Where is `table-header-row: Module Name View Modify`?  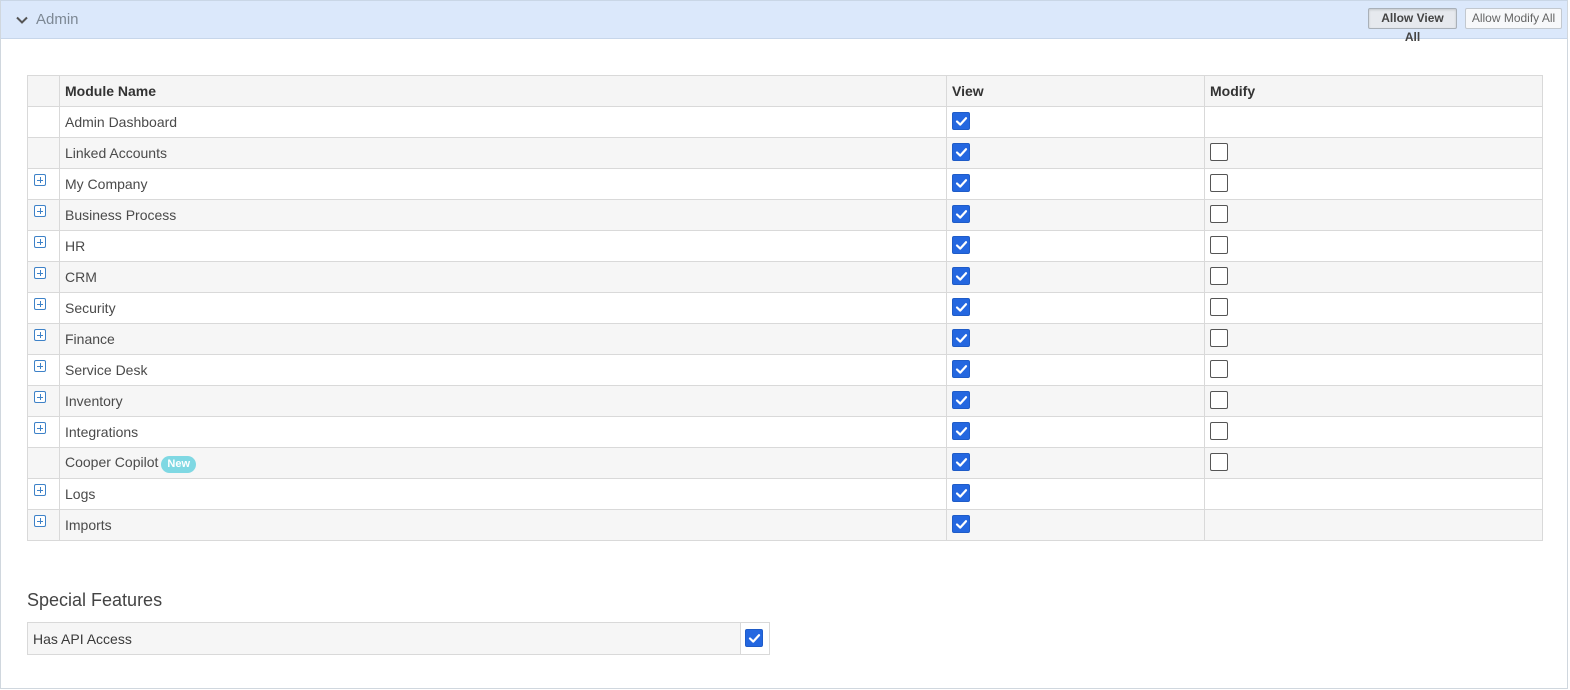
table-header-row: Module Name View Modify is located at coordinates (785, 91).